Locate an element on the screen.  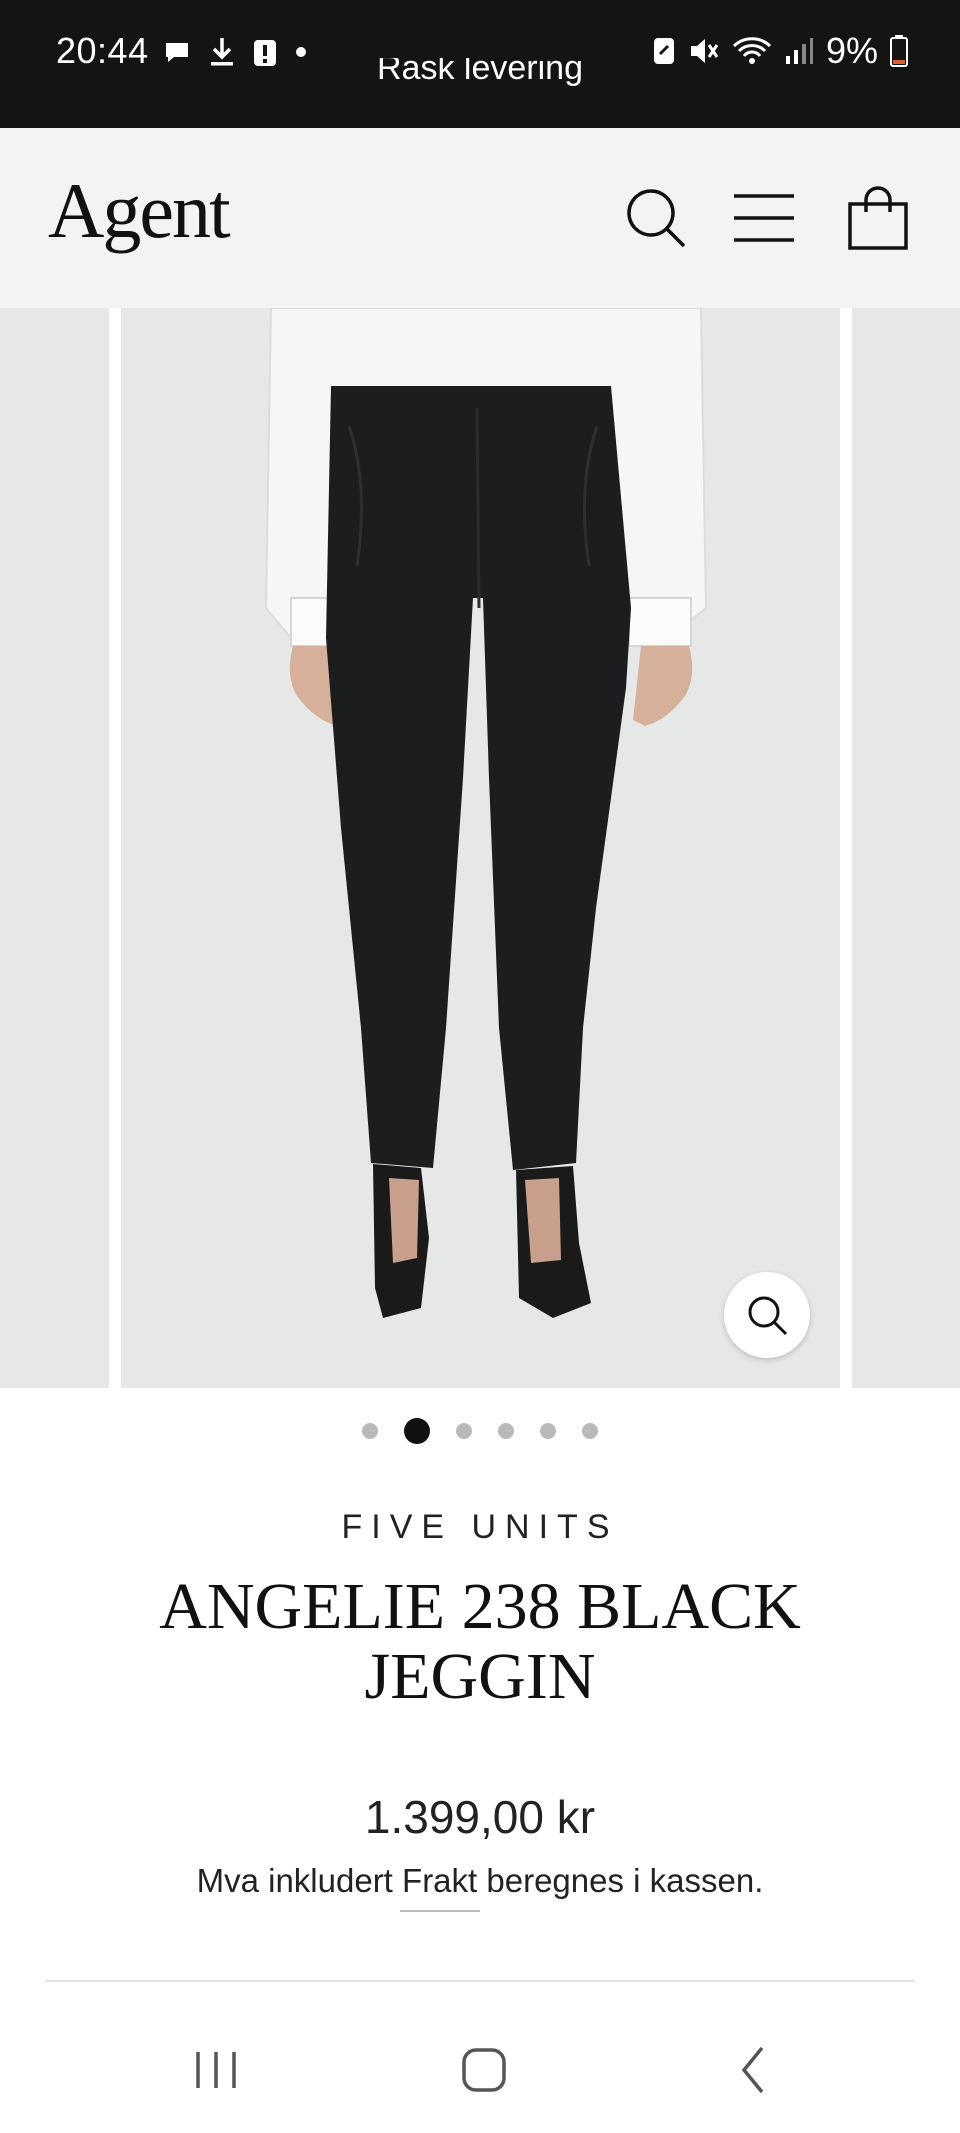
system-nav-bar is located at coordinates (480, 2071).